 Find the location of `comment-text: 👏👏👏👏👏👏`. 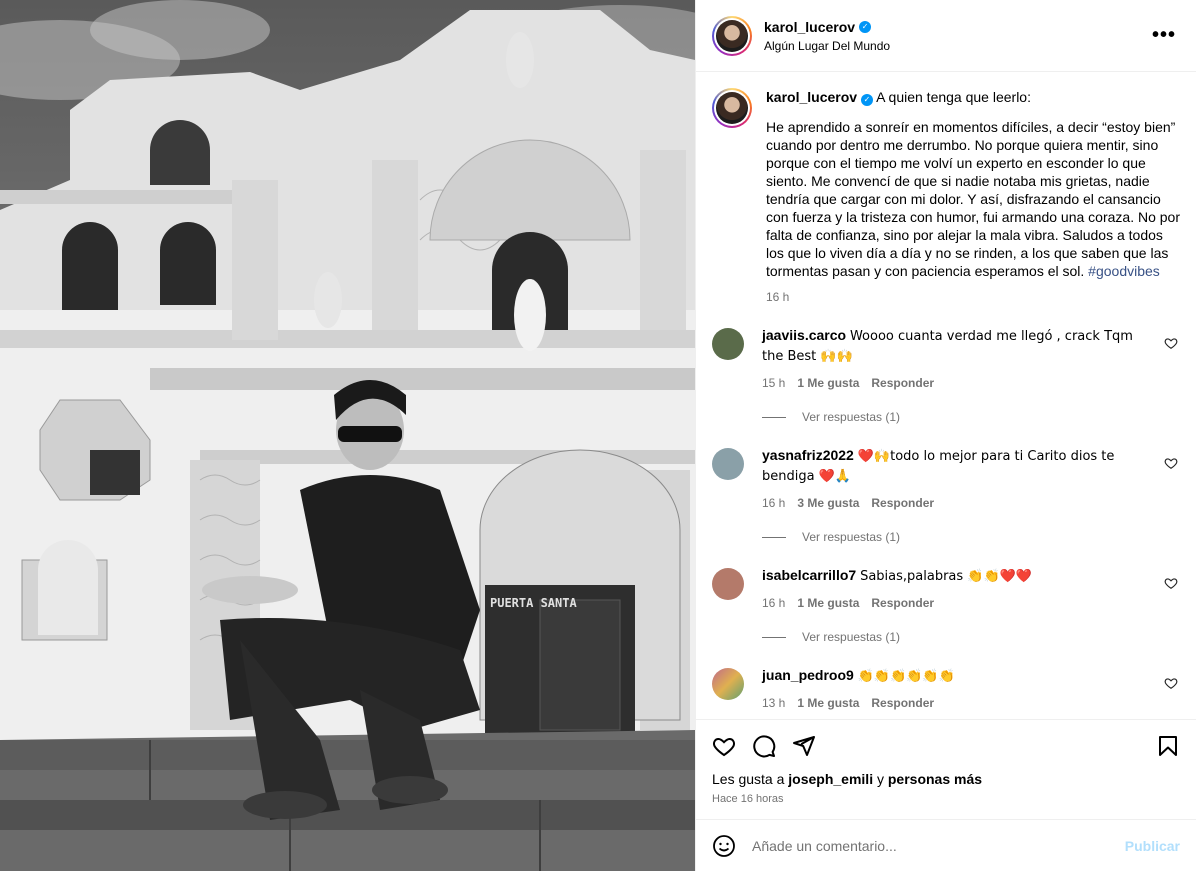

comment-text: 👏👏👏👏👏👏 is located at coordinates (906, 676).